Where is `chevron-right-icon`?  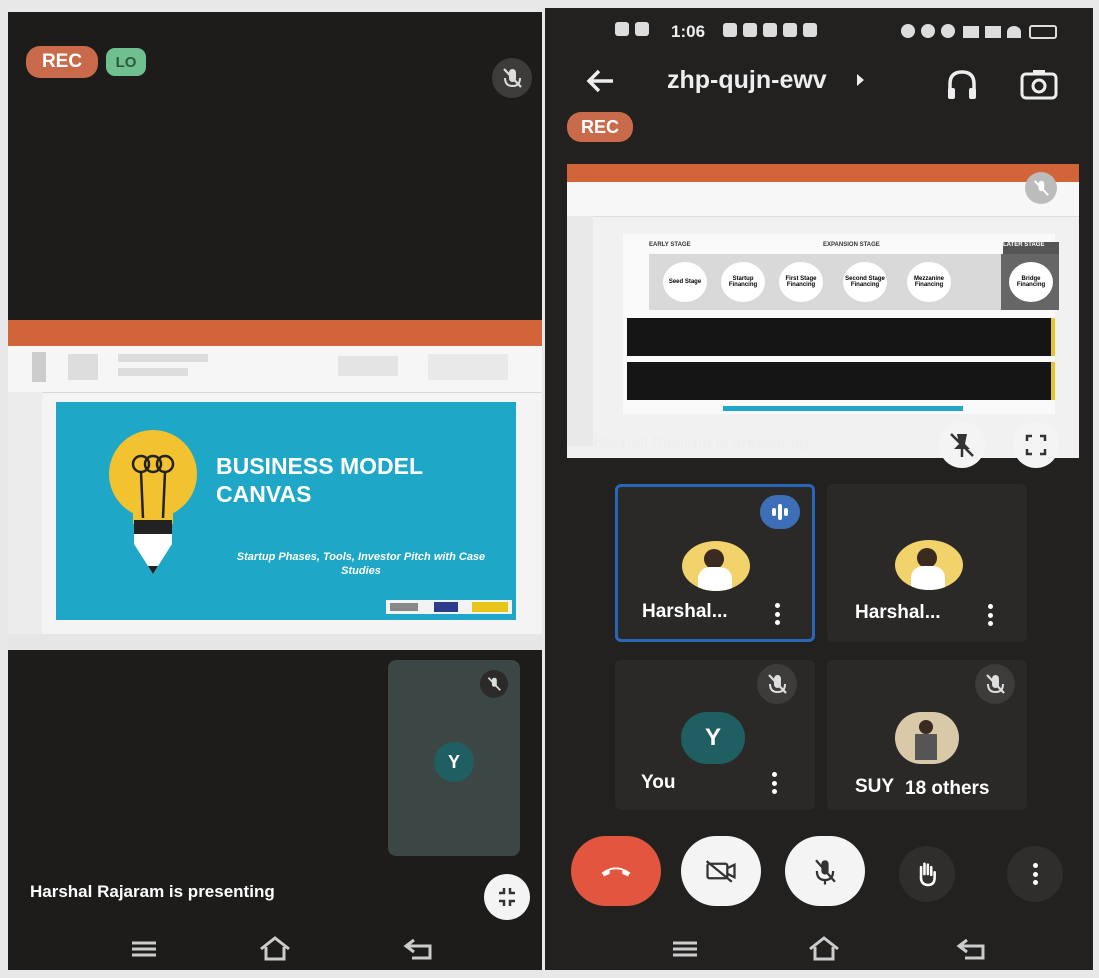
chevron-right-icon is located at coordinates (860, 80).